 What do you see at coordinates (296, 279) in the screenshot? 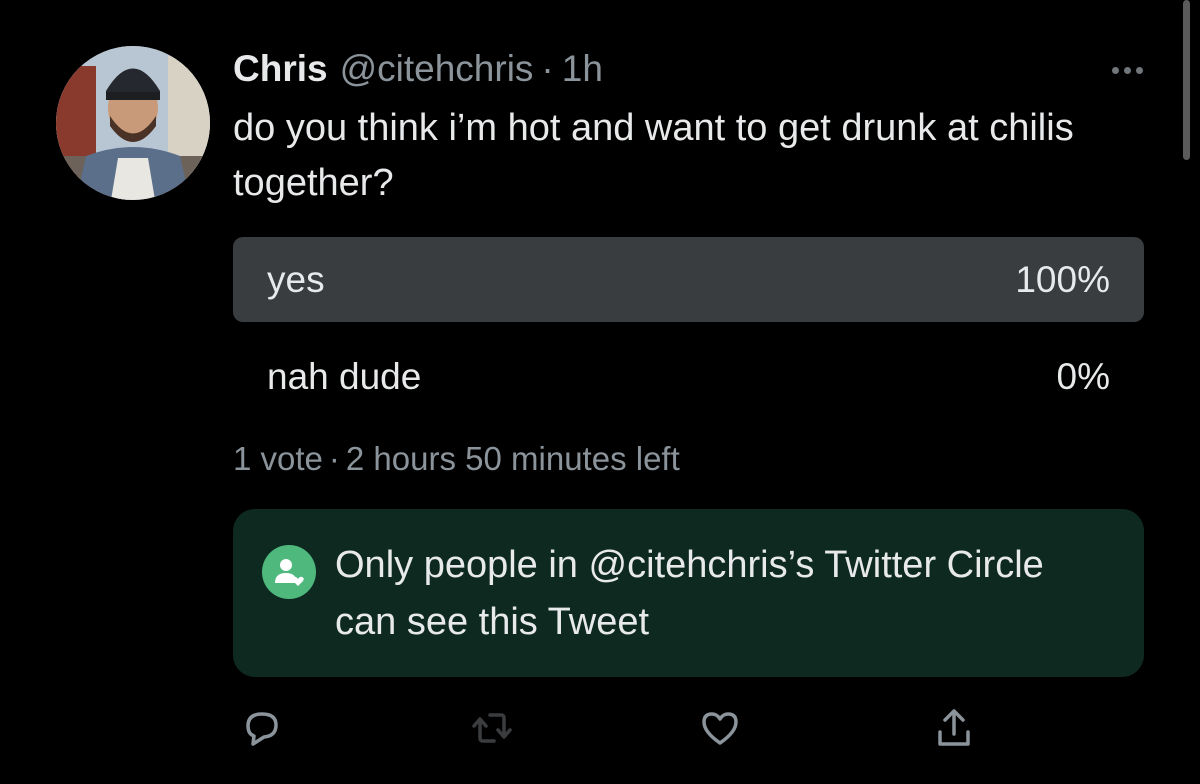
I see `poll-option-label: yes` at bounding box center [296, 279].